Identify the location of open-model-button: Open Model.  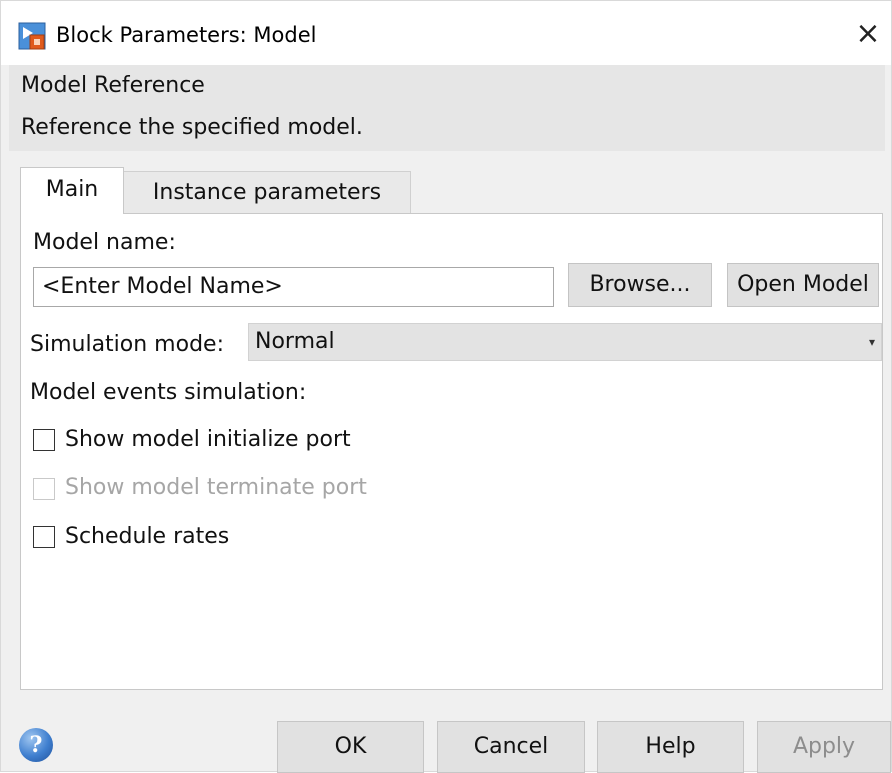
(803, 285).